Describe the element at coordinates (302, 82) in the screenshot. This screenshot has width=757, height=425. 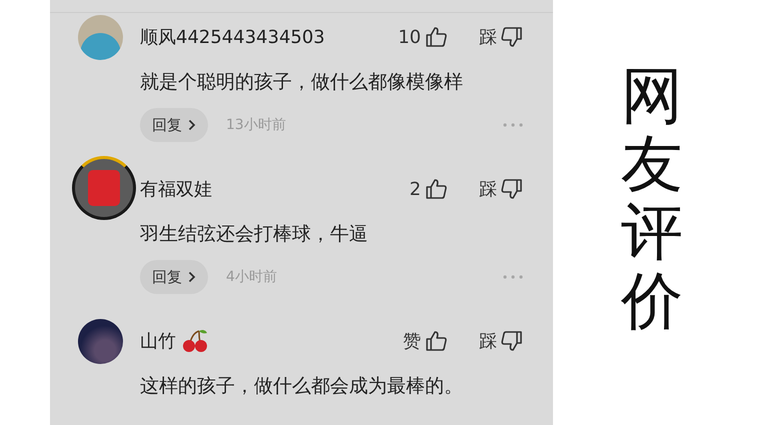
I see `comment-text: 就是个聪明的孩子，做什么都像模像样` at that location.